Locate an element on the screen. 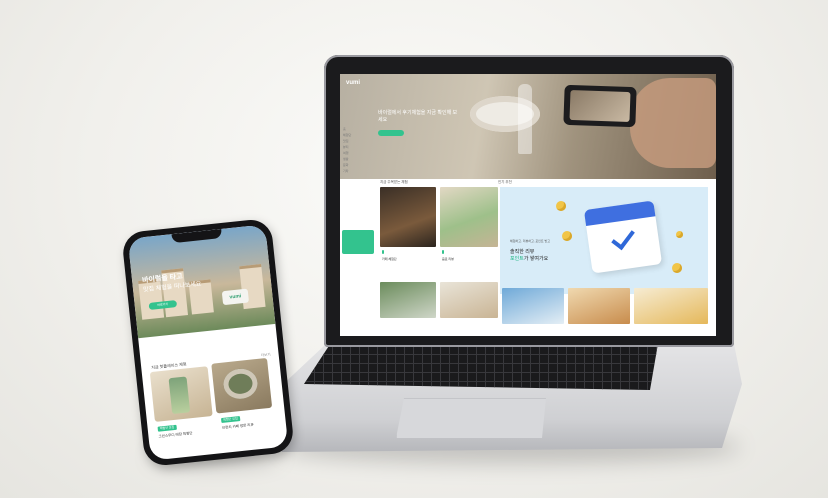 The width and height of the screenshot is (828, 498). banner-headline: 솔직한 리뷰 포인트가 쌓여가요 is located at coordinates (529, 256).